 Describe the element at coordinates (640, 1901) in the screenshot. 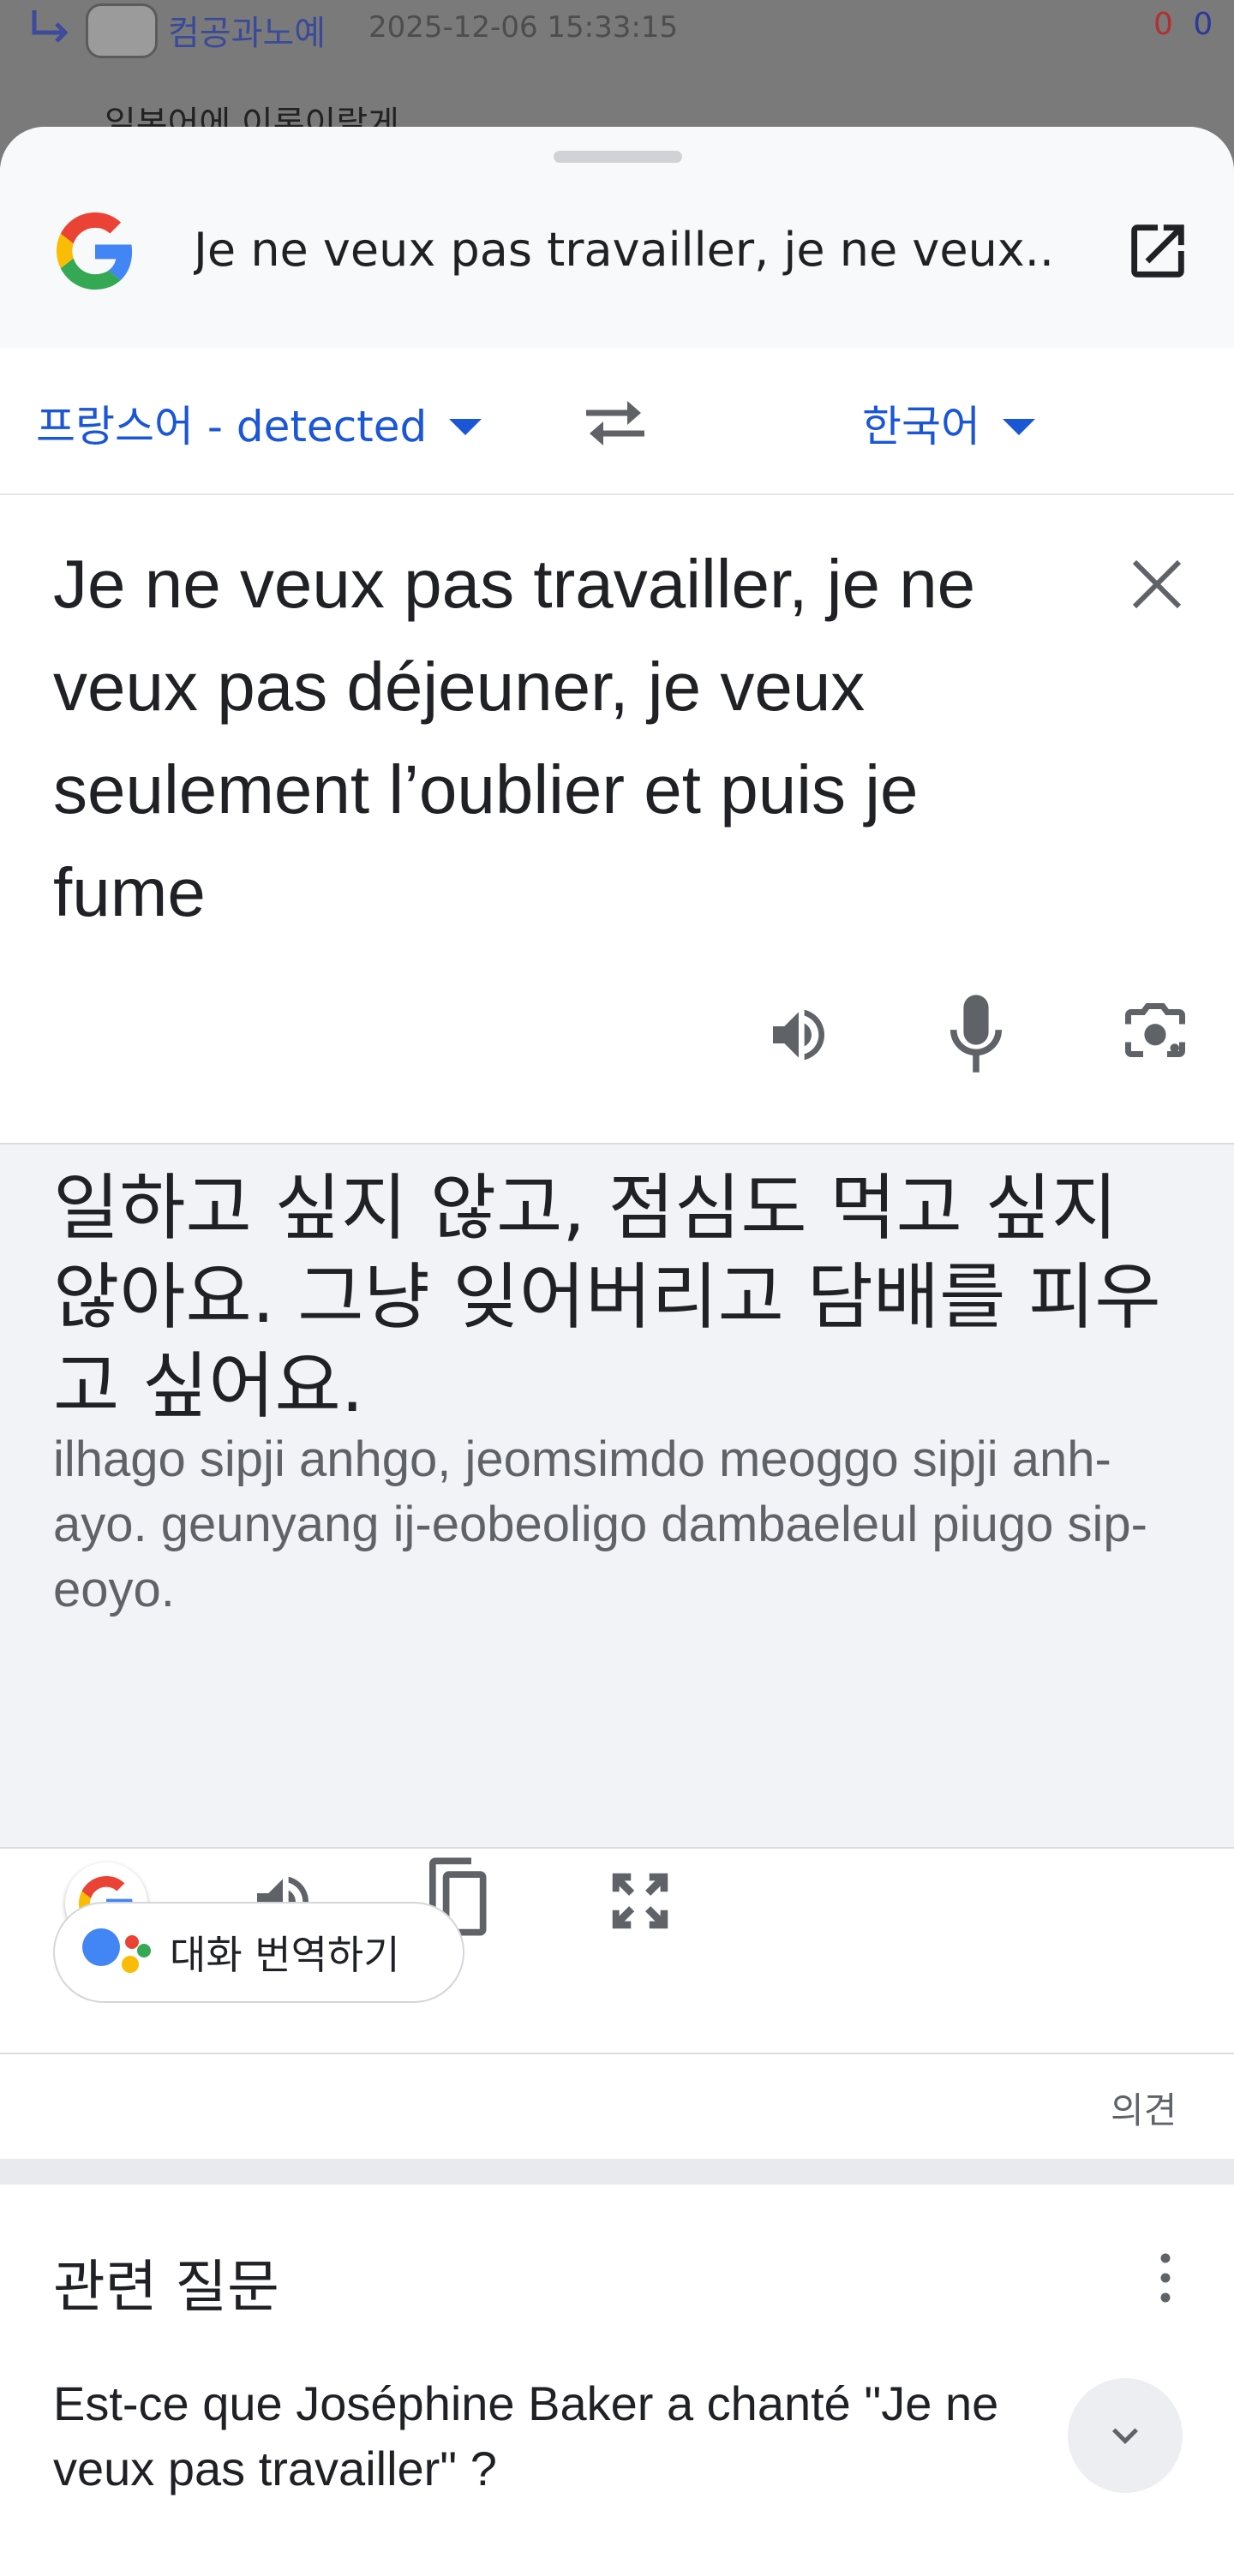

I see `fullscreen-icon` at that location.